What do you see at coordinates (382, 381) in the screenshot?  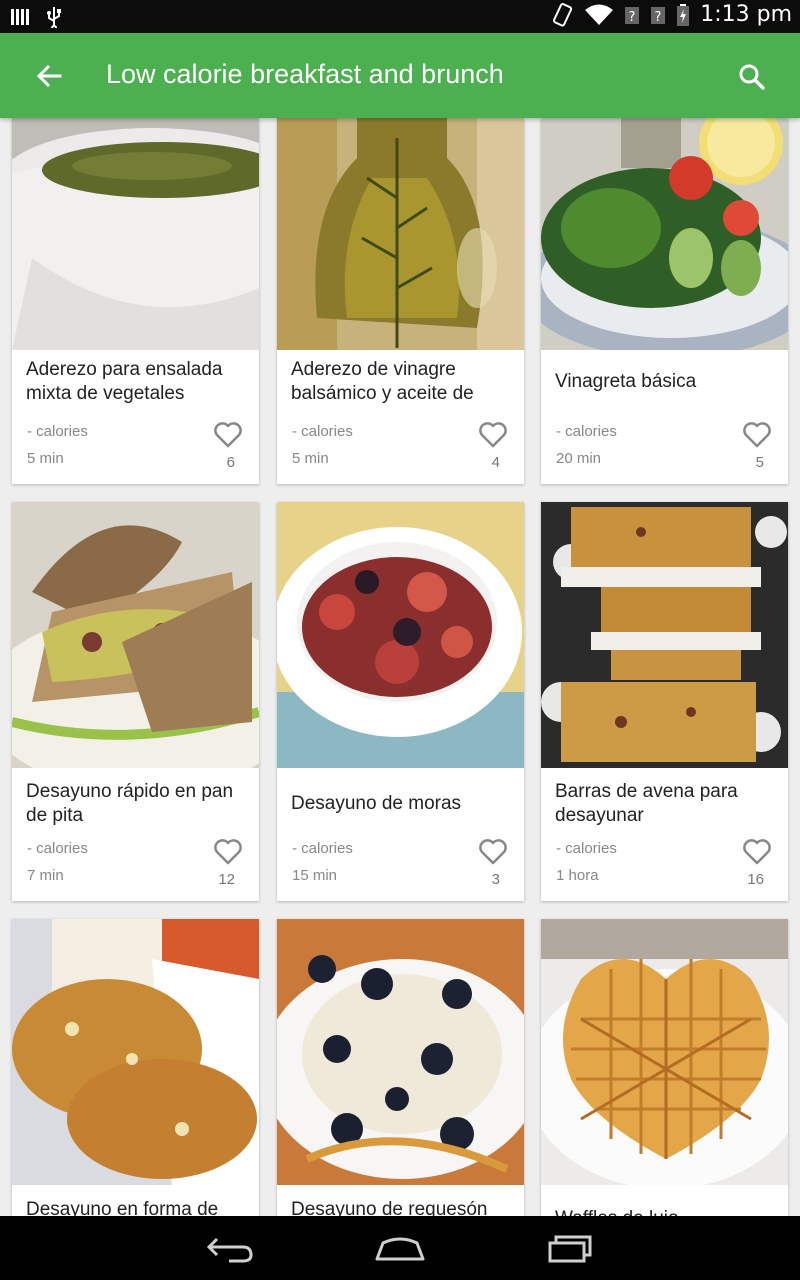 I see `recipe-title: Aderezo de vinagre balsámico y aceite de` at bounding box center [382, 381].